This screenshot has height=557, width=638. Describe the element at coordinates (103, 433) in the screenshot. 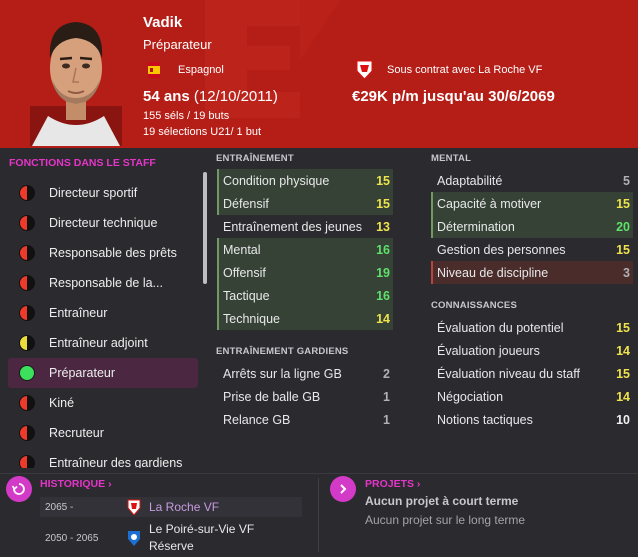

I see `staff-role-item: Recruteur` at that location.